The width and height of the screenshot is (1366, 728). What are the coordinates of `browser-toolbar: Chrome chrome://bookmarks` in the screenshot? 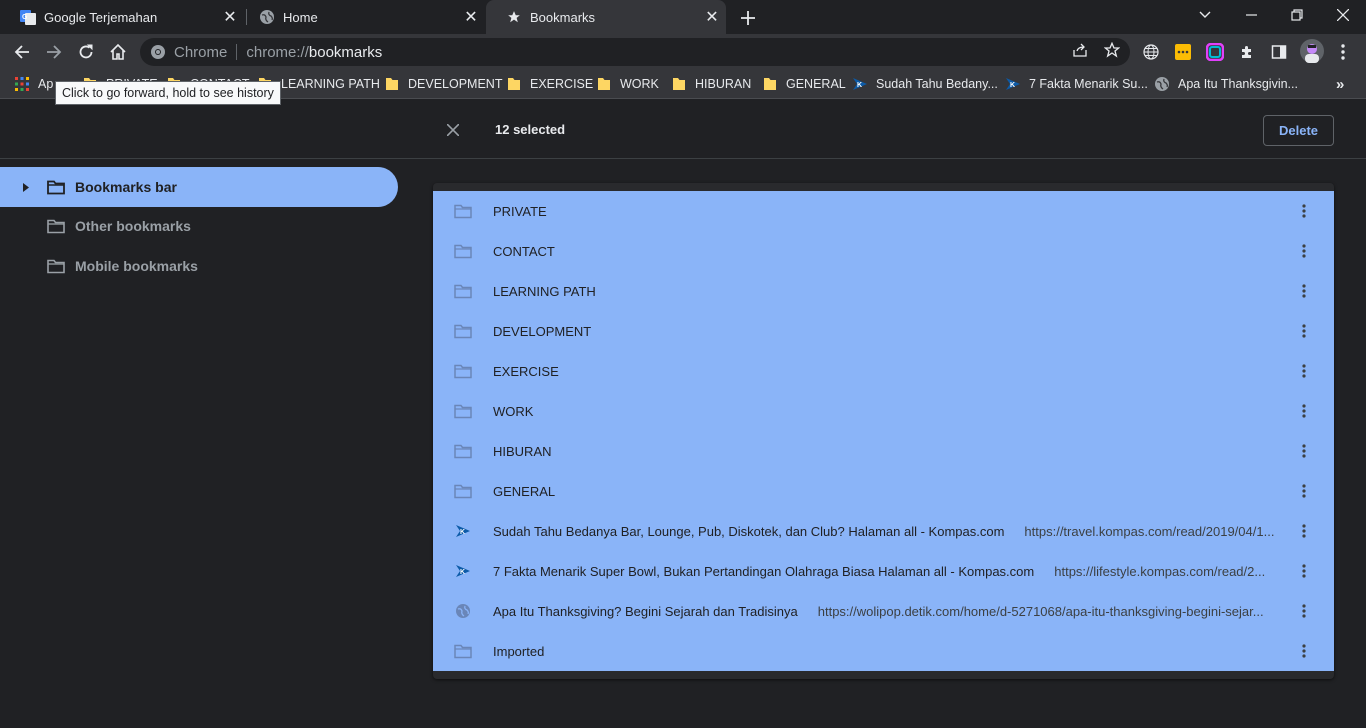 It's located at (683, 52).